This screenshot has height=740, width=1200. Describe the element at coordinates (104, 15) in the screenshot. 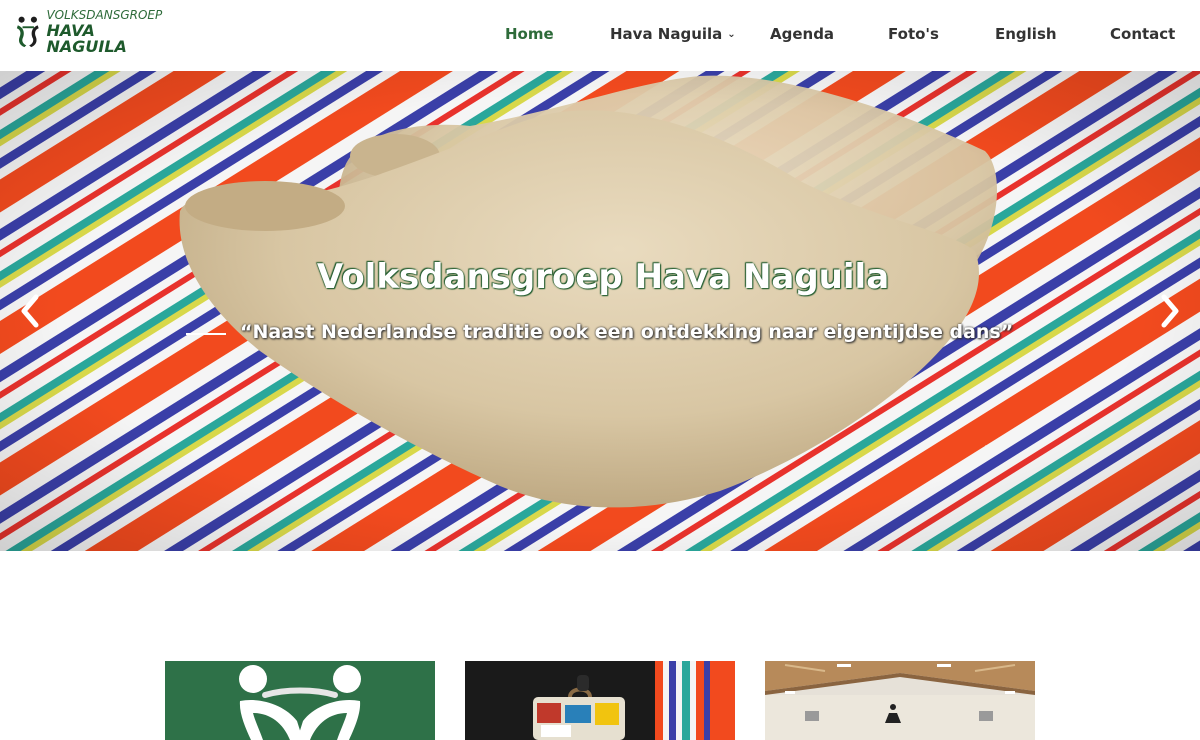

I see `logo-line-1: VOLKSDANSGROEP` at that location.